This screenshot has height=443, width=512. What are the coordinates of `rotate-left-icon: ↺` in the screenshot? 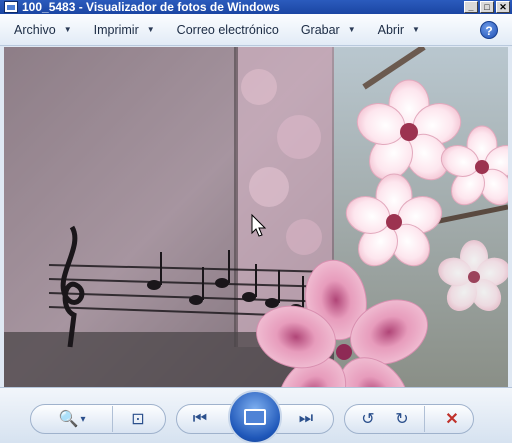 It's located at (368, 419).